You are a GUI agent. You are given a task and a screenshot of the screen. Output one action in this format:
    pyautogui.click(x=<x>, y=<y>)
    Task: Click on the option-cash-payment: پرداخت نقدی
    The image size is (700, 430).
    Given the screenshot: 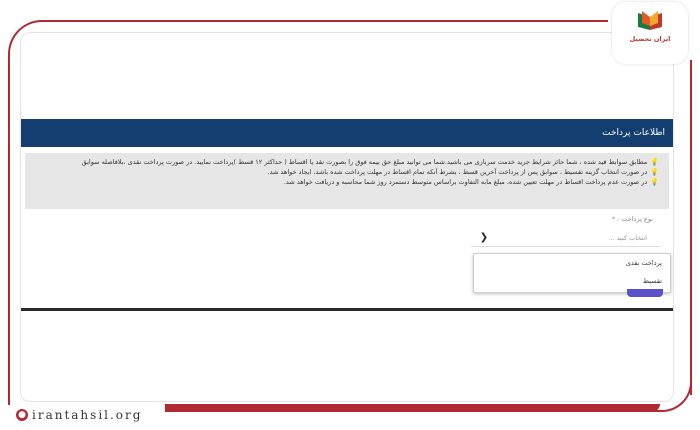 What is the action you would take?
    pyautogui.click(x=572, y=263)
    